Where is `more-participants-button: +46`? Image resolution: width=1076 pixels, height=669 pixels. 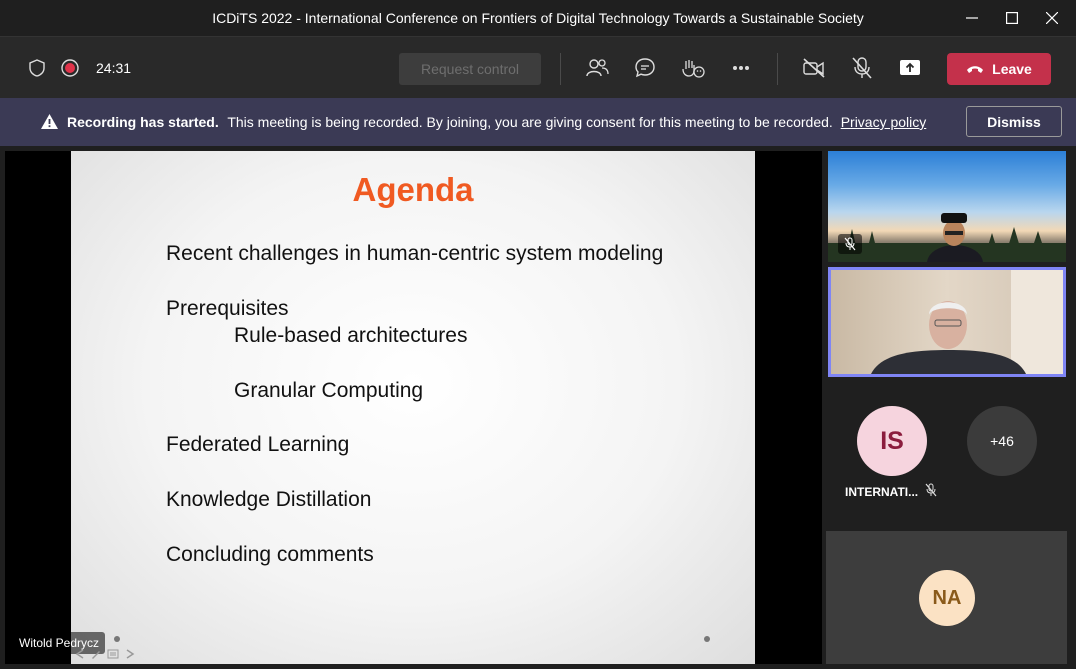
more-participants-button: +46 is located at coordinates (1002, 441).